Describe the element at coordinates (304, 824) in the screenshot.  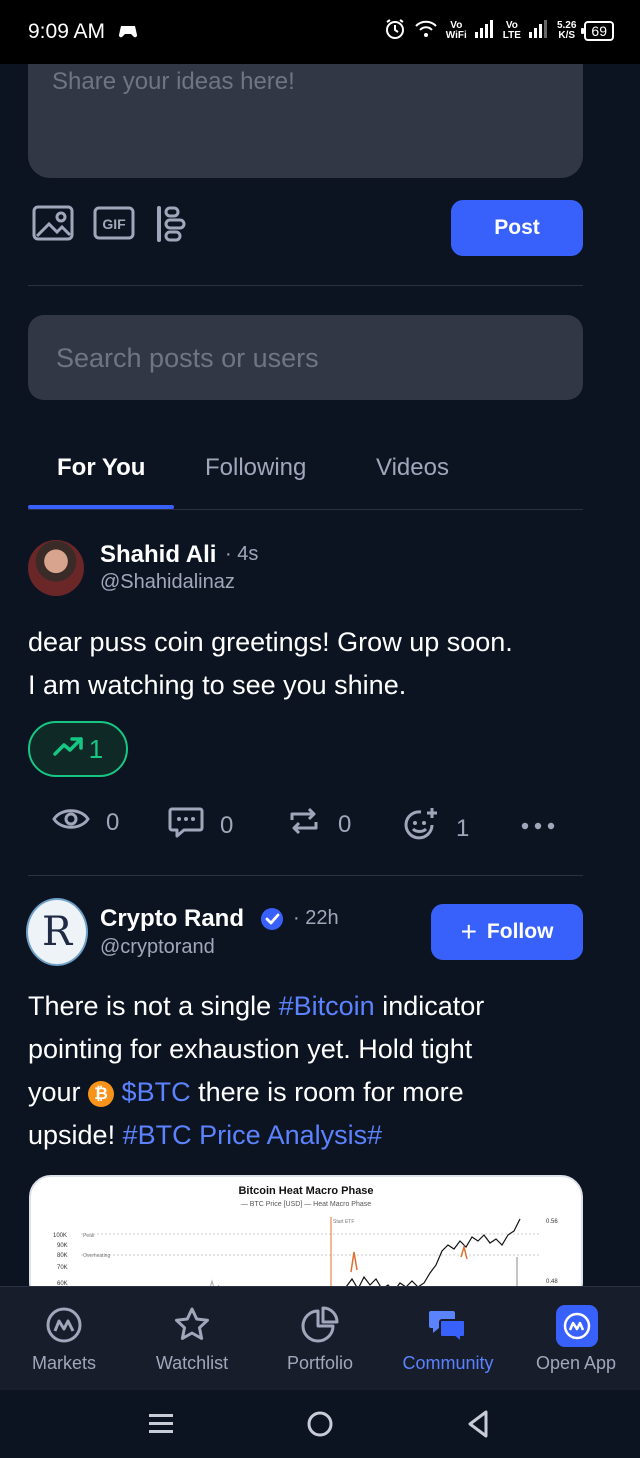
I see `repost-icon` at that location.